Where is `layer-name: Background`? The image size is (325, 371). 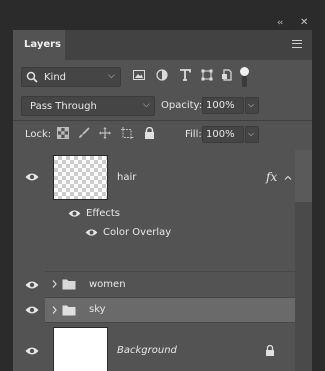 layer-name: Background is located at coordinates (147, 350).